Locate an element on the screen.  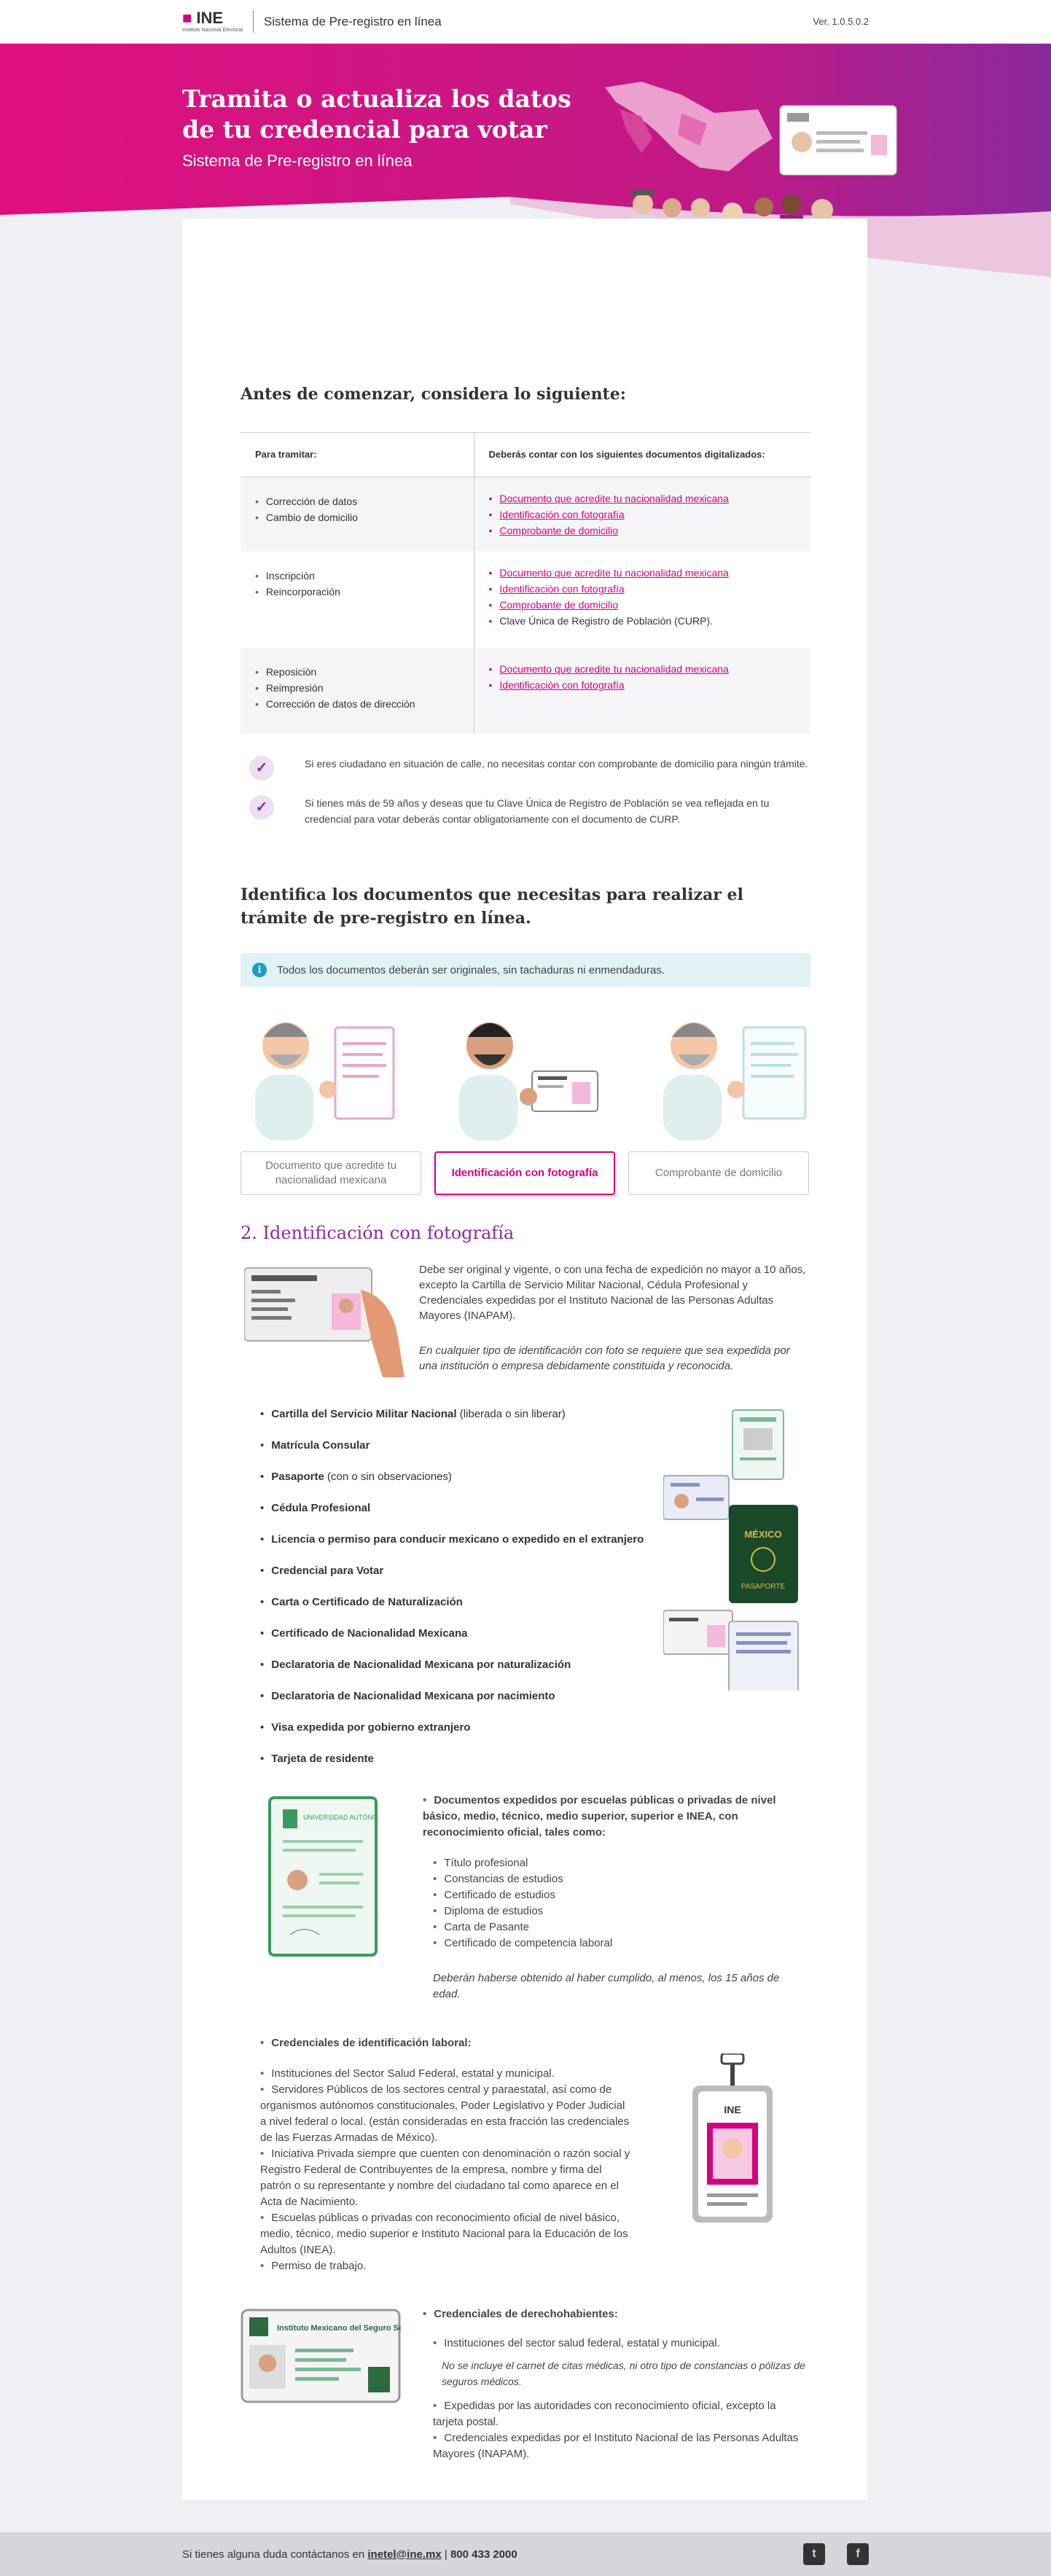
list-item: Tarjeta de residente is located at coordinates (464, 1766).